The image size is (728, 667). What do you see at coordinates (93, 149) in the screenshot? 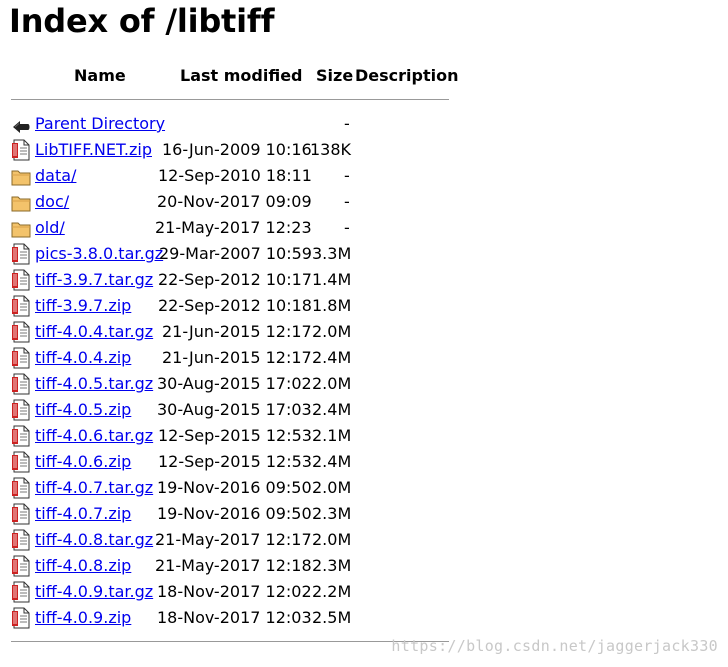
I see `file-link: LibTIFF.NET.zip` at bounding box center [93, 149].